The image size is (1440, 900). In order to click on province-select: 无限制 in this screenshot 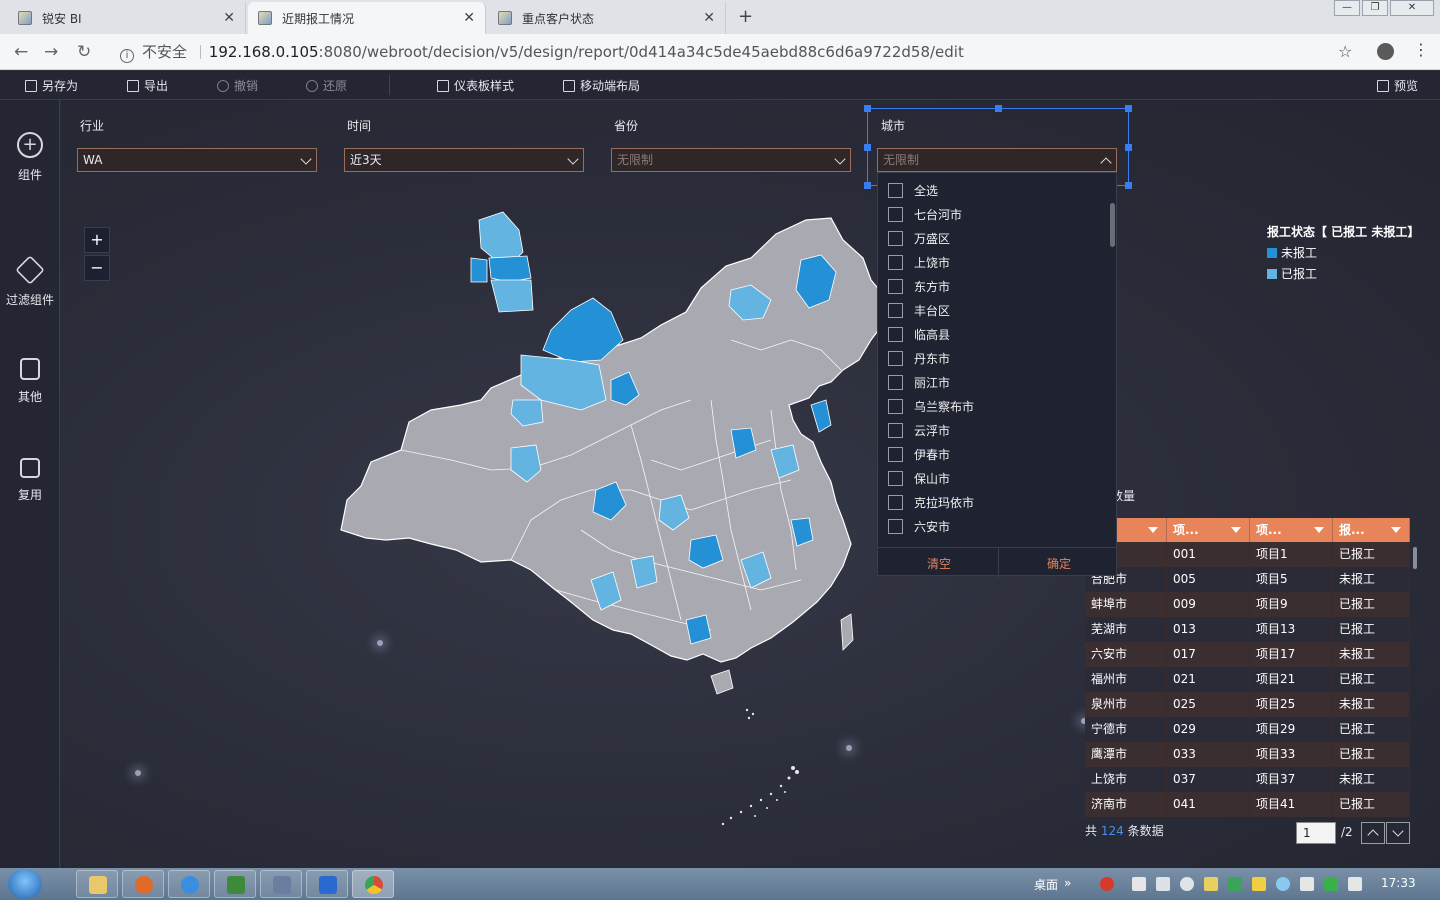, I will do `click(731, 160)`.